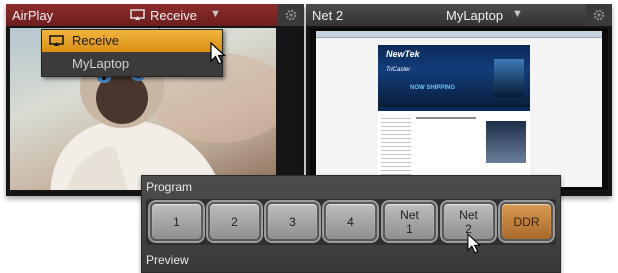  Describe the element at coordinates (474, 15) in the screenshot. I see `source-select: MyLaptop` at that location.